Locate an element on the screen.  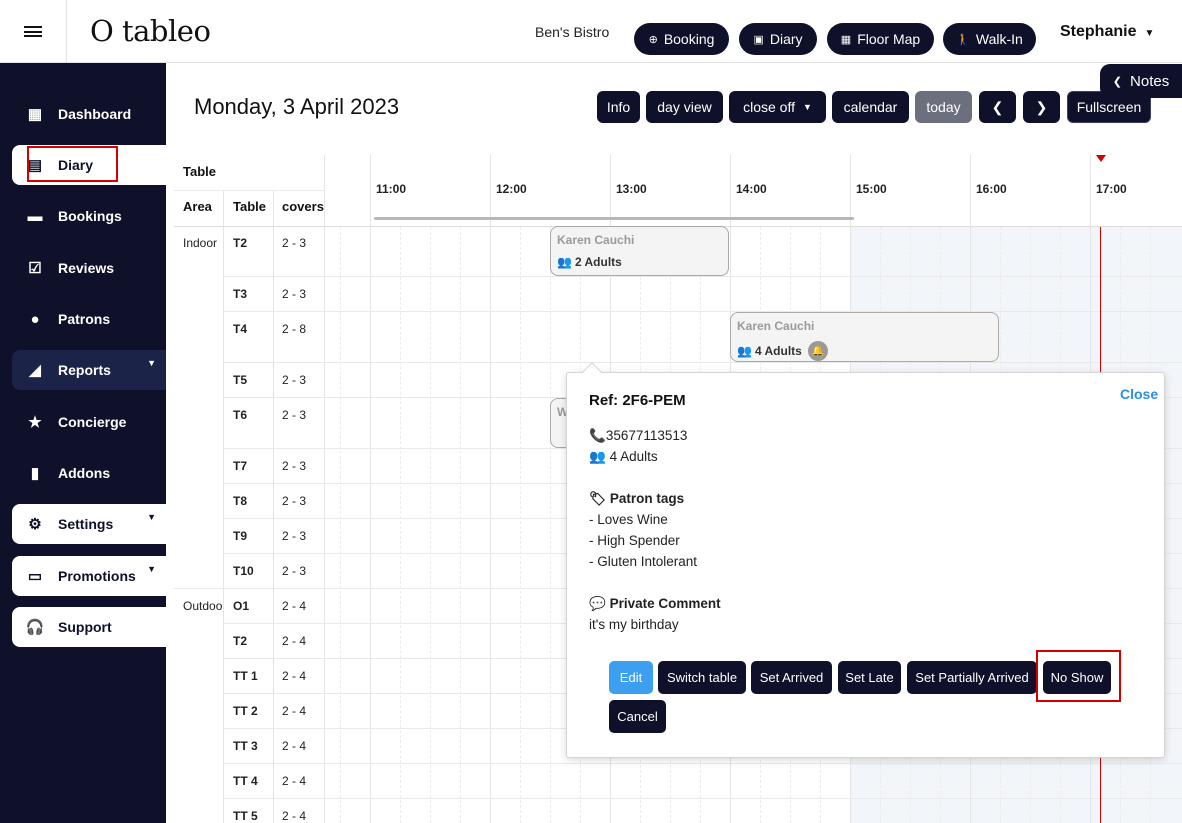
table-label: TT 4 is located at coordinates (245, 781).